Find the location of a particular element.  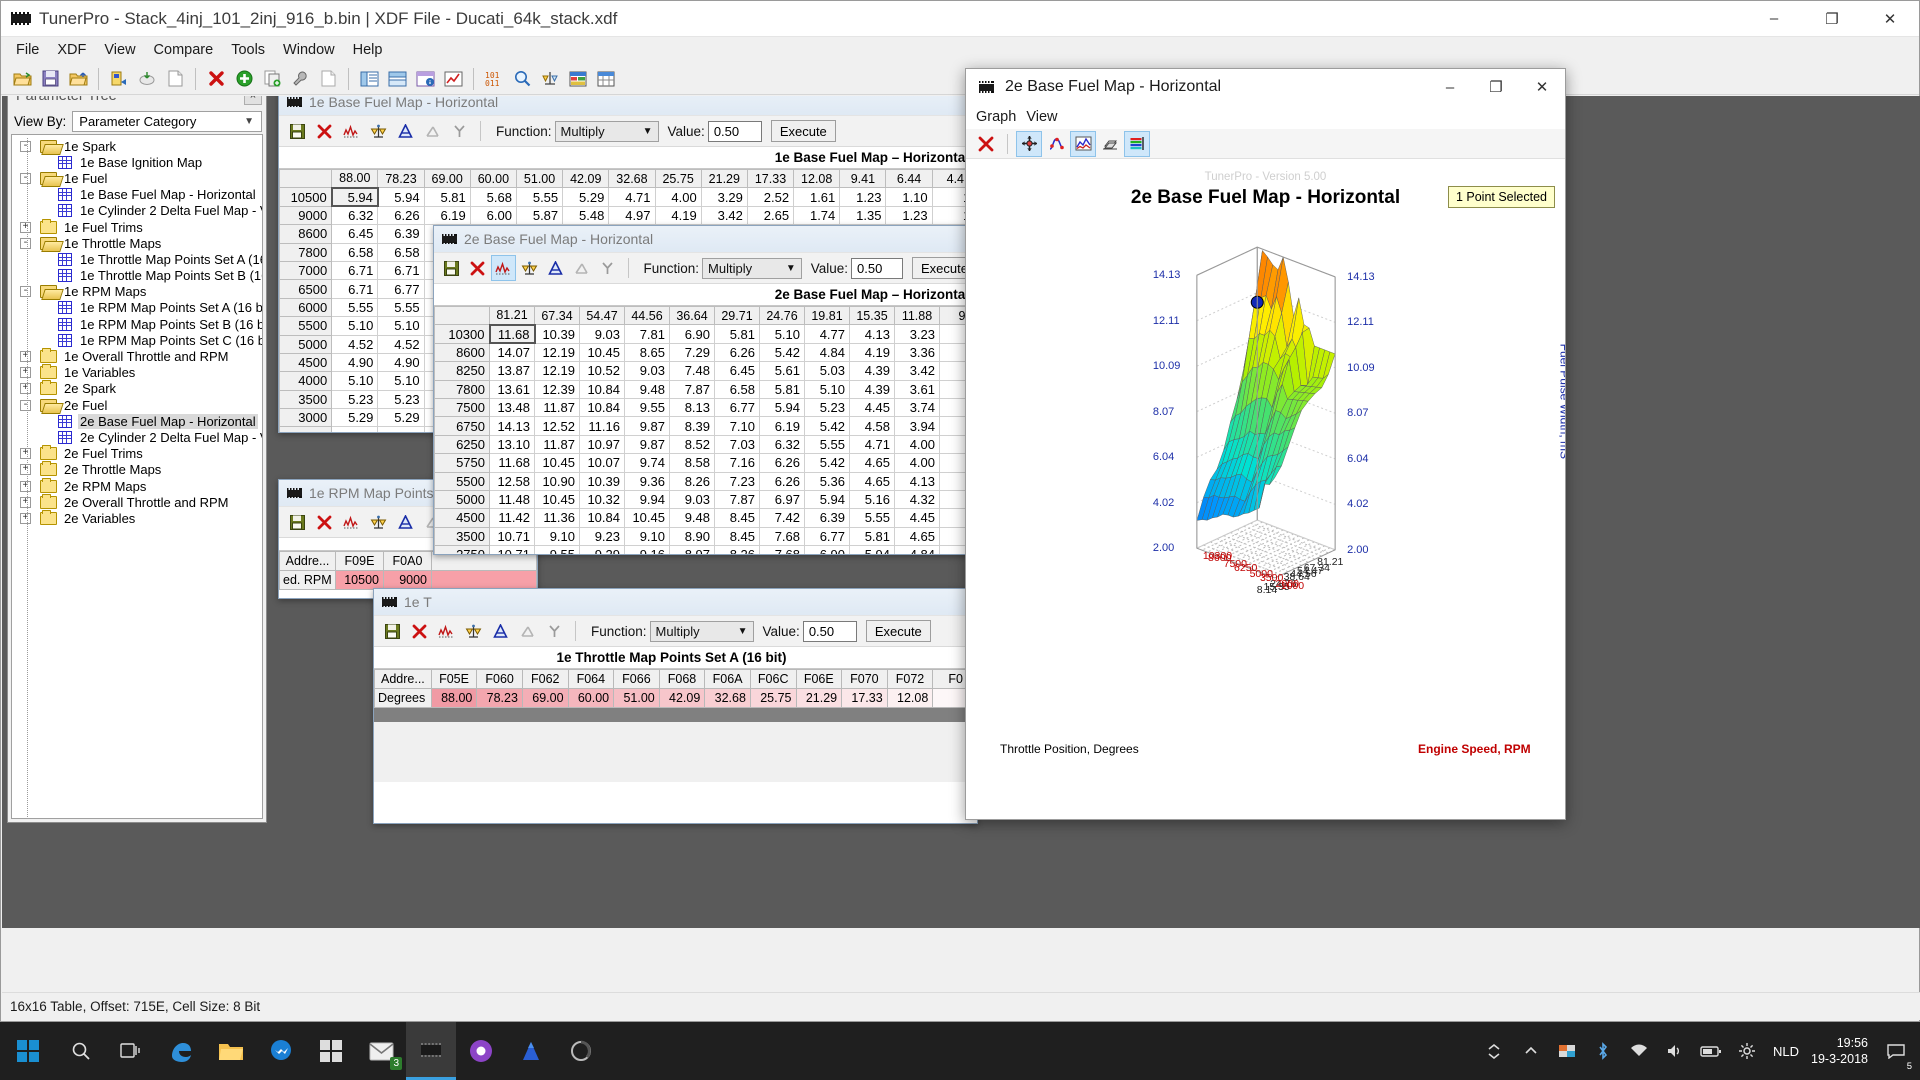

table-cell: 4.13 is located at coordinates (917, 481).